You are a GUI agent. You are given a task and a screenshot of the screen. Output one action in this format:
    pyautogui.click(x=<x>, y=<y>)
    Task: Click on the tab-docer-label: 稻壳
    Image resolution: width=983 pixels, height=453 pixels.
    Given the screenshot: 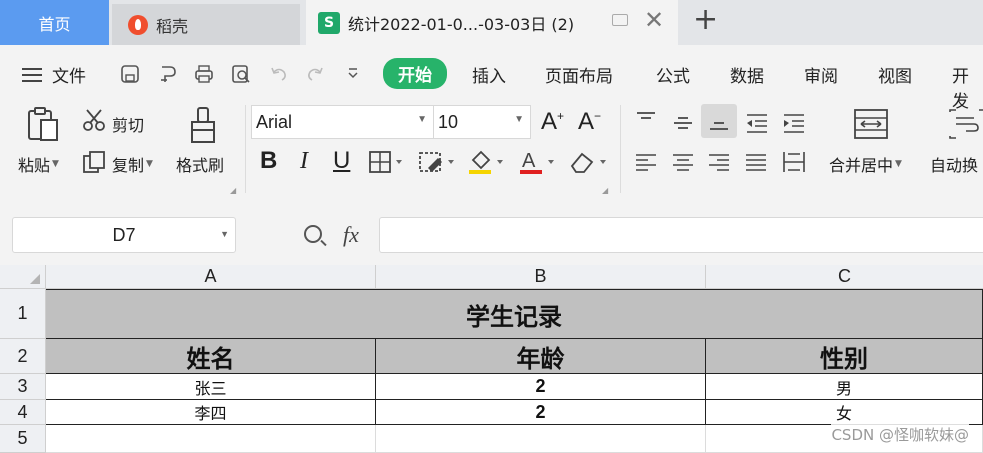 What is the action you would take?
    pyautogui.click(x=172, y=26)
    